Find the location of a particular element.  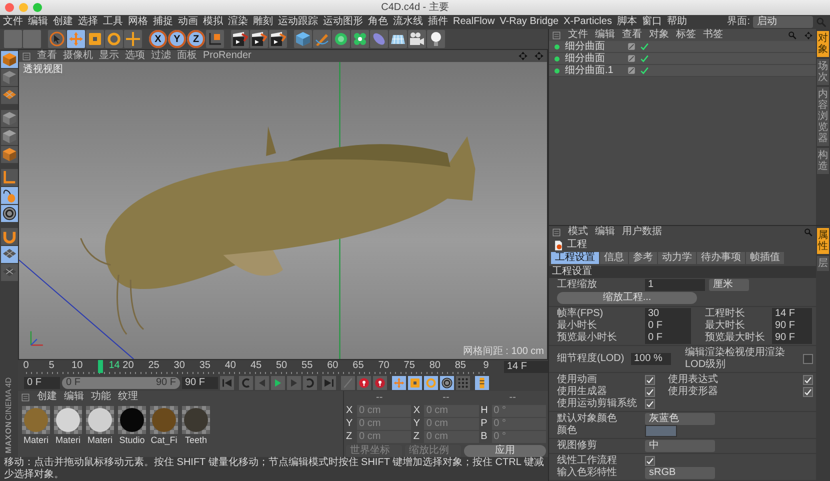

material-menu-item: 编辑 is located at coordinates (74, 397).